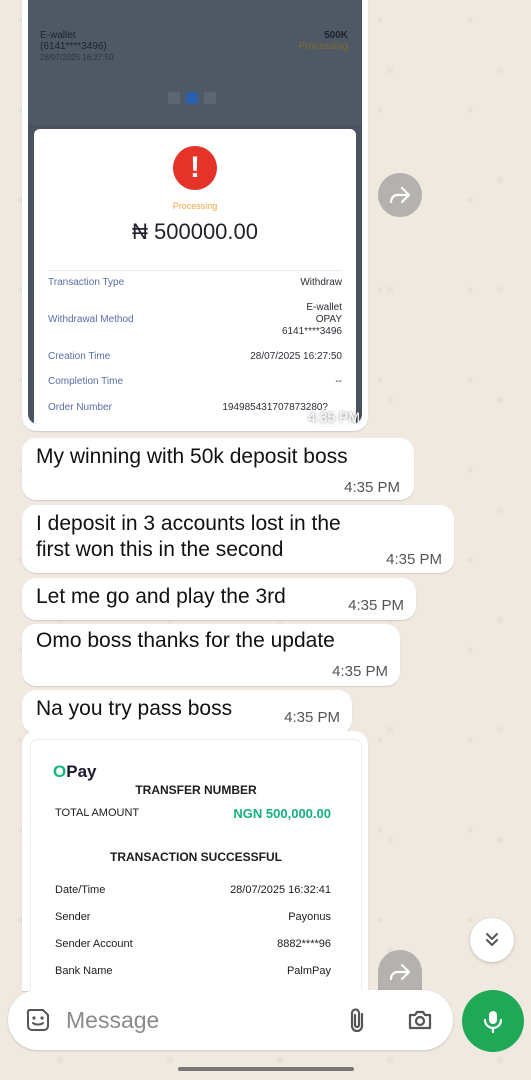 This screenshot has width=531, height=1080. I want to click on row-label: Sender, so click(73, 917).